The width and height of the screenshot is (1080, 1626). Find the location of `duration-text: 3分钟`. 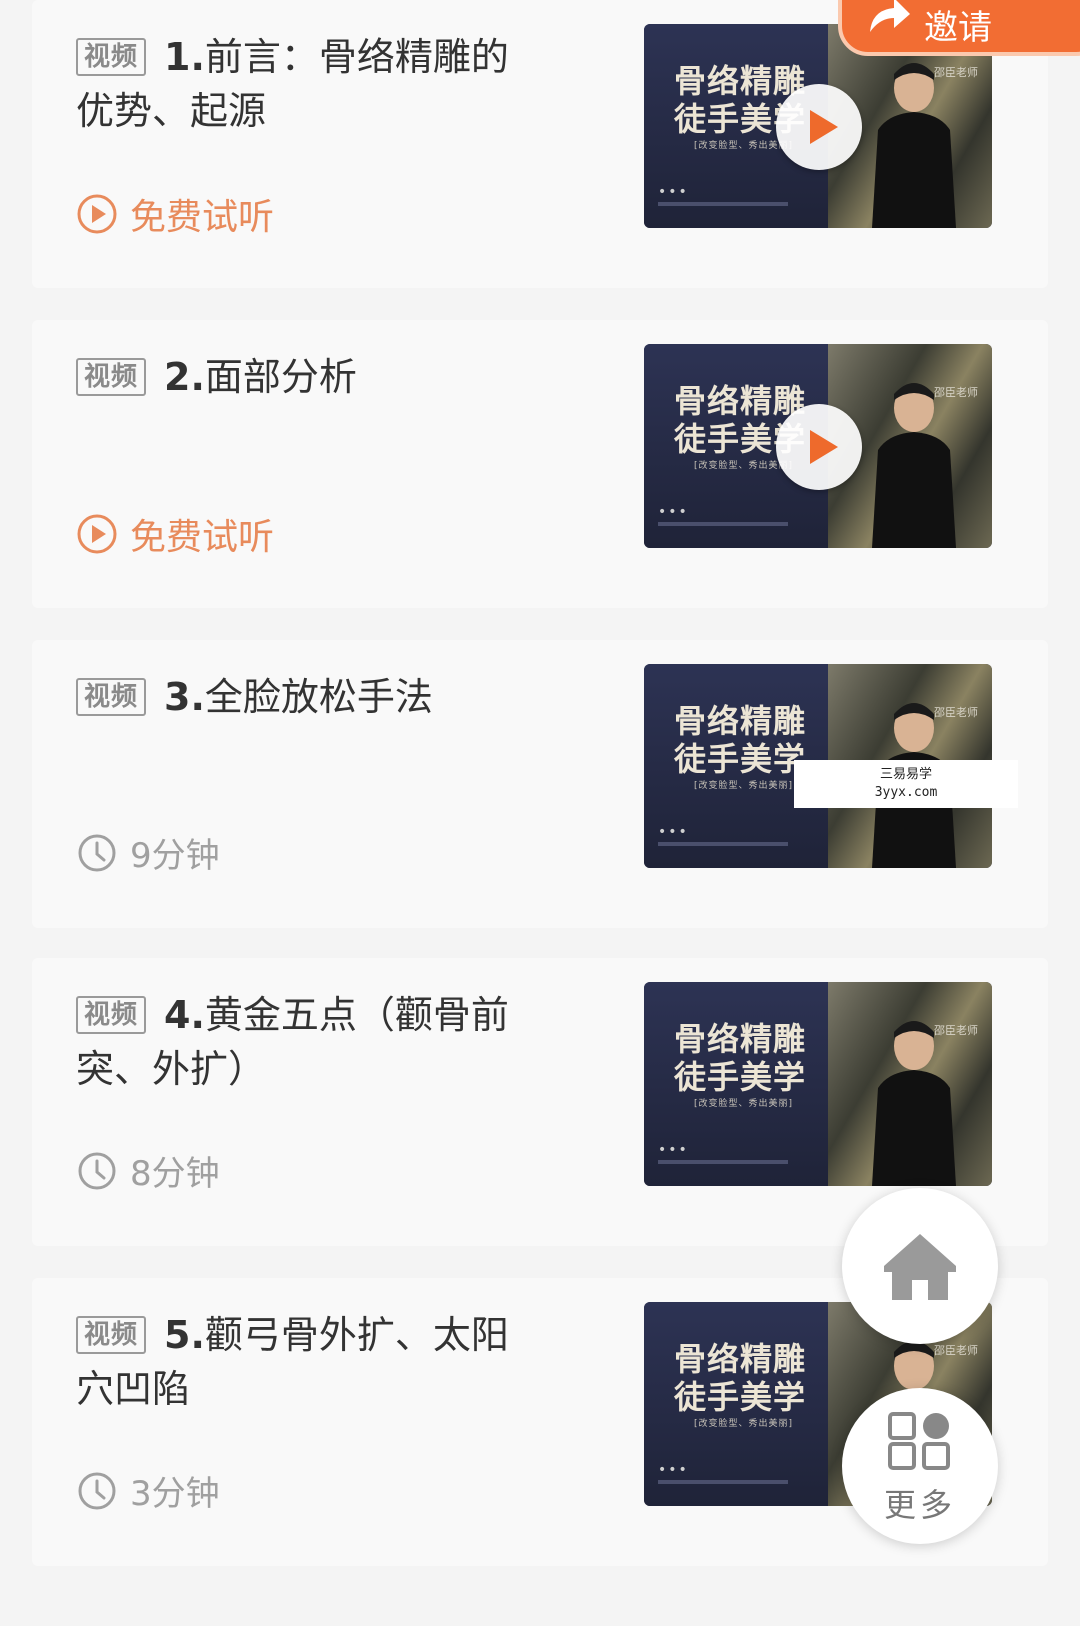

duration-text: 3分钟 is located at coordinates (175, 1494).